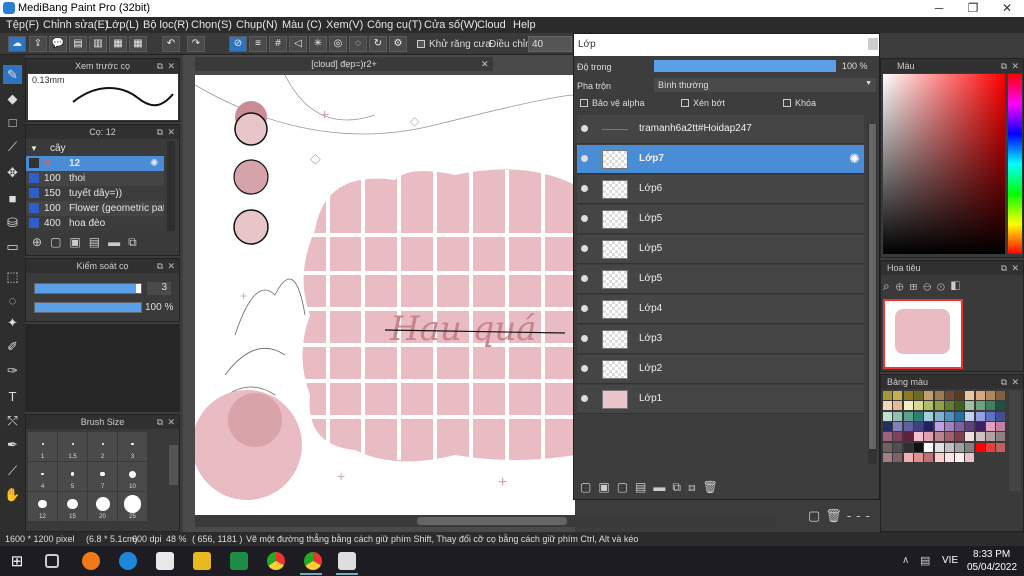 The width and height of the screenshot is (1024, 576). What do you see at coordinates (58, 44) in the screenshot?
I see `comment-icon: 💬` at bounding box center [58, 44].